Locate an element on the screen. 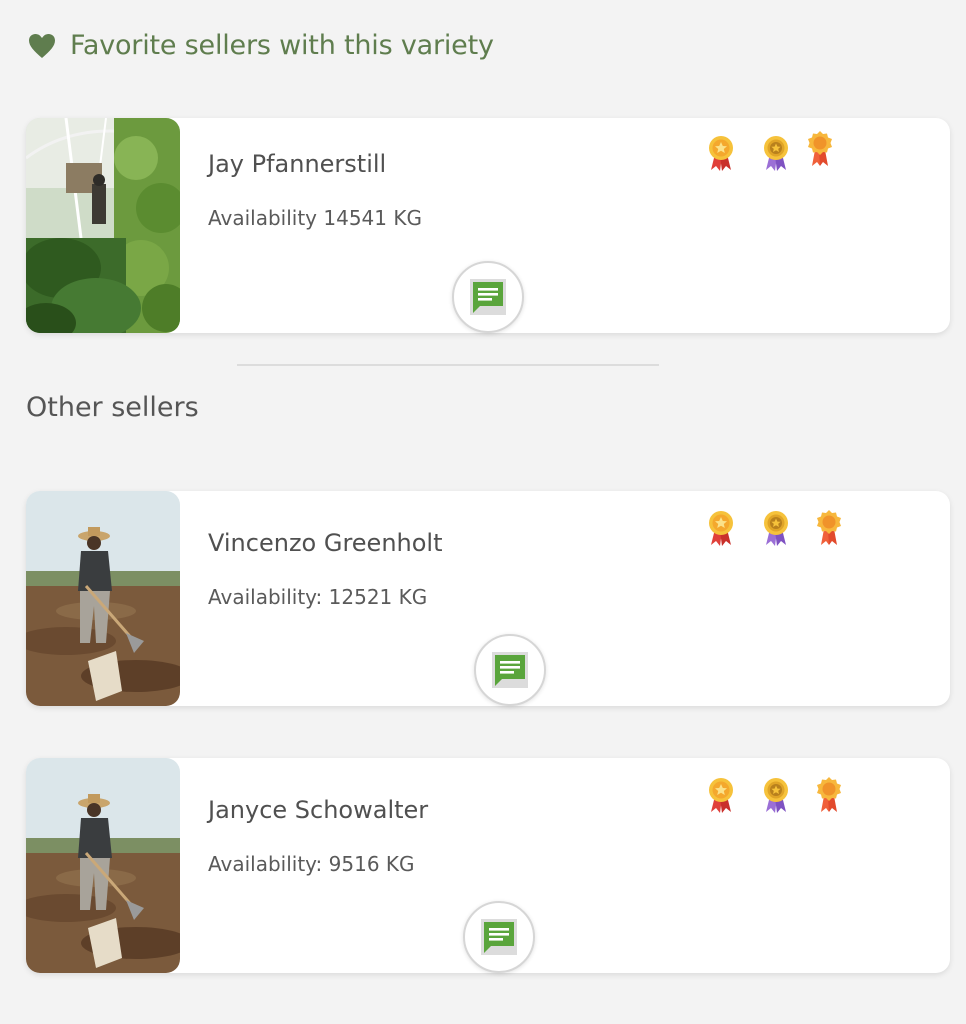 This screenshot has height=1024, width=966. section-divider is located at coordinates (448, 365).